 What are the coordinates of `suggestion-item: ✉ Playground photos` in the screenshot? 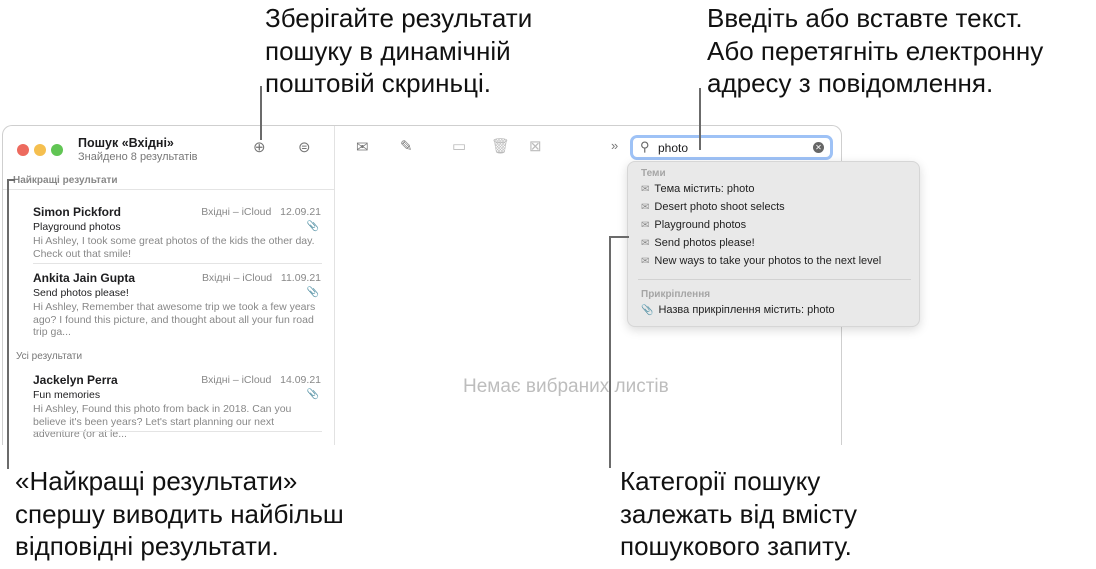 It's located at (693, 225).